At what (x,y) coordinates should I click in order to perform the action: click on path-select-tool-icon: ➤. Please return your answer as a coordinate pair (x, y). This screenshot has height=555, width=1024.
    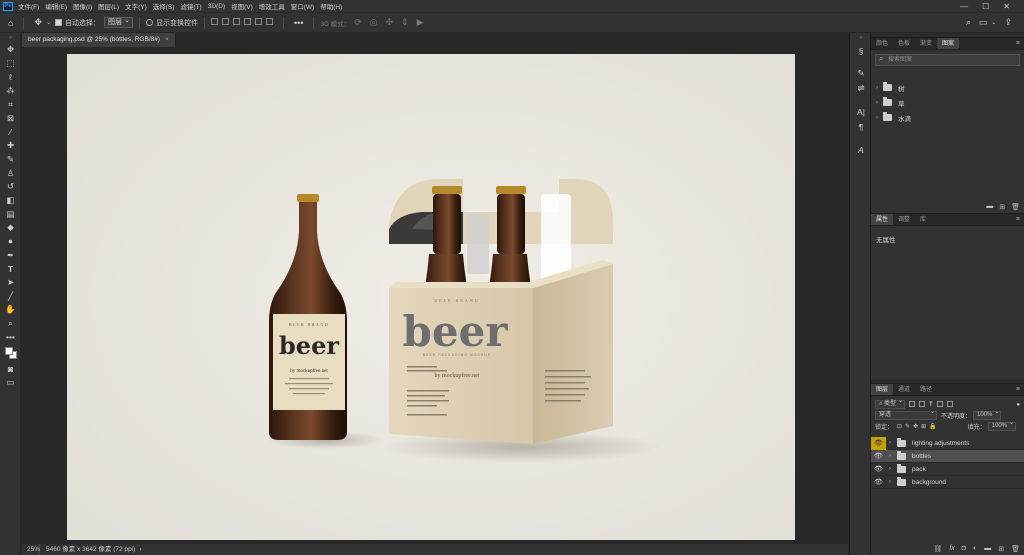
    Looking at the image, I should click on (10, 283).